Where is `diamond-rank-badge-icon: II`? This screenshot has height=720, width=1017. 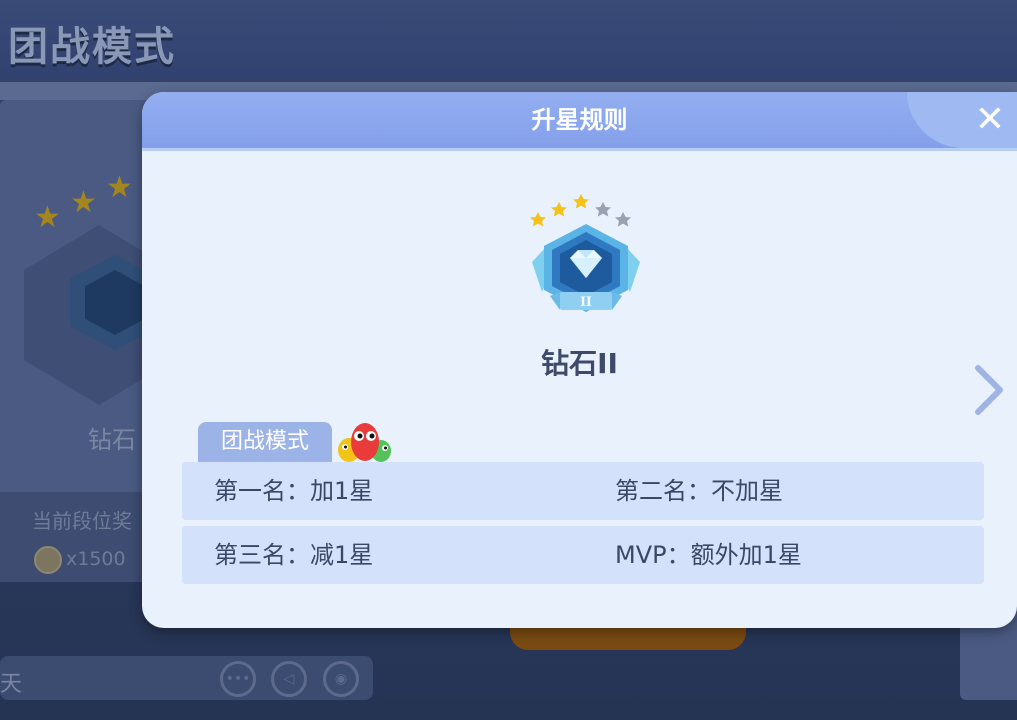 diamond-rank-badge-icon: II is located at coordinates (585, 253).